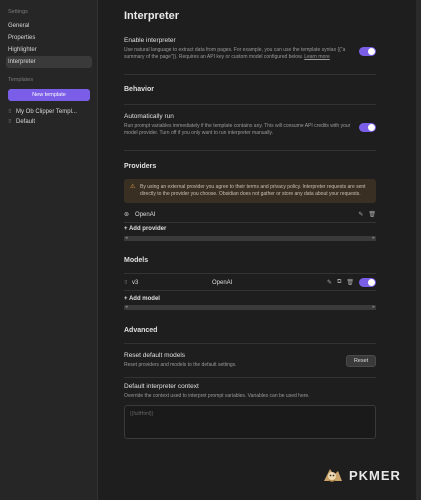 The width and height of the screenshot is (421, 500). What do you see at coordinates (361, 360) in the screenshot?
I see `reset-button: Reset` at bounding box center [361, 360].